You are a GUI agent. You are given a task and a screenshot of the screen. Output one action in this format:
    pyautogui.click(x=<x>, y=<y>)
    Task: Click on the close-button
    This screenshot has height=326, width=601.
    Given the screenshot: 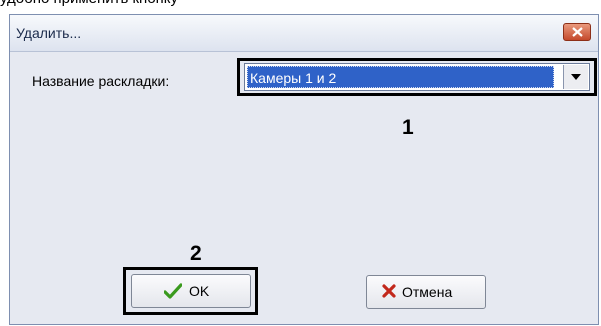 What is the action you would take?
    pyautogui.click(x=577, y=32)
    